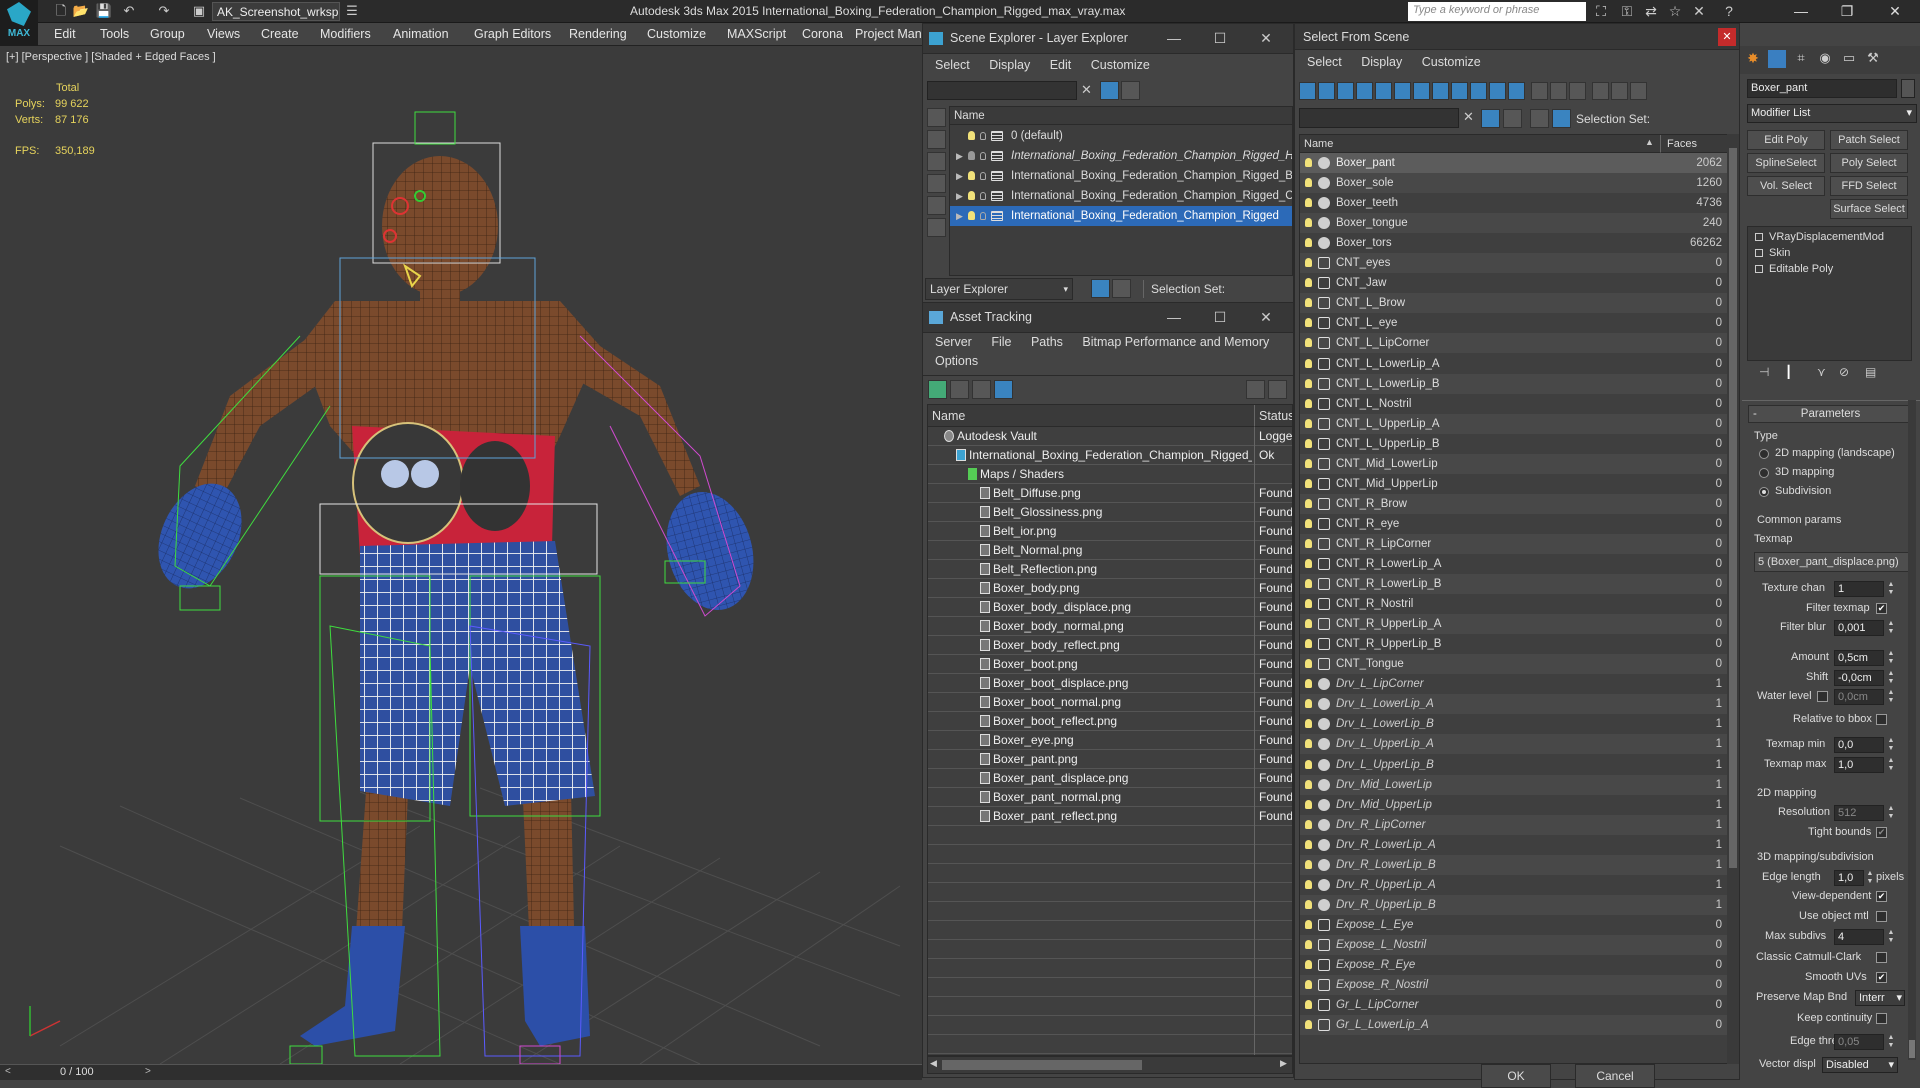  I want to click on key-icon: ⚿, so click(1627, 11).